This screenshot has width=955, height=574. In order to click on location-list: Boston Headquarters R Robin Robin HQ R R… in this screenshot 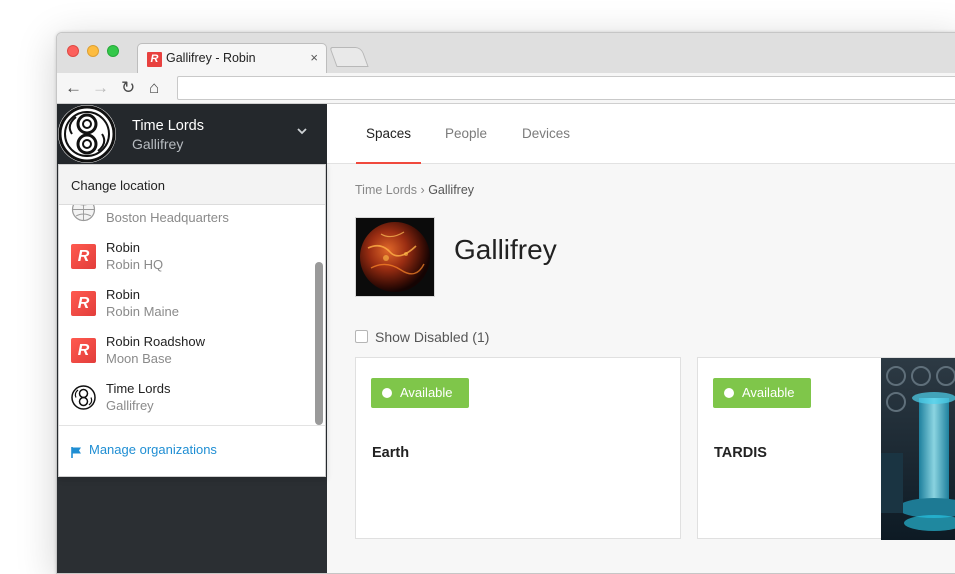, I will do `click(192, 315)`.